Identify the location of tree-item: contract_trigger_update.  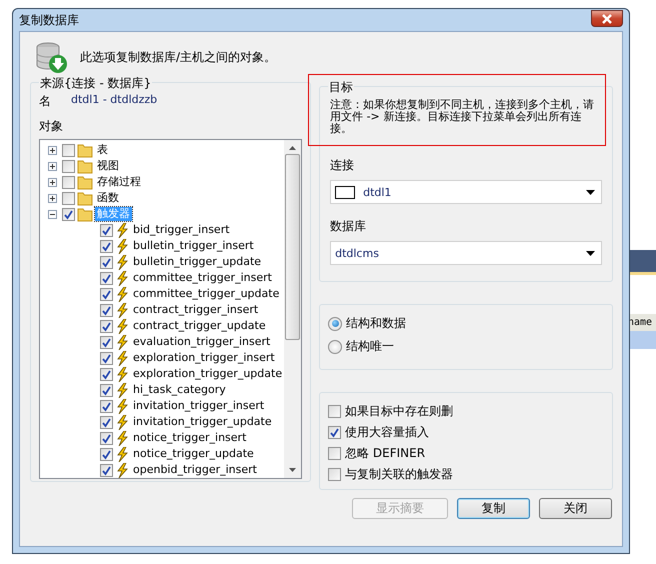
(199, 326).